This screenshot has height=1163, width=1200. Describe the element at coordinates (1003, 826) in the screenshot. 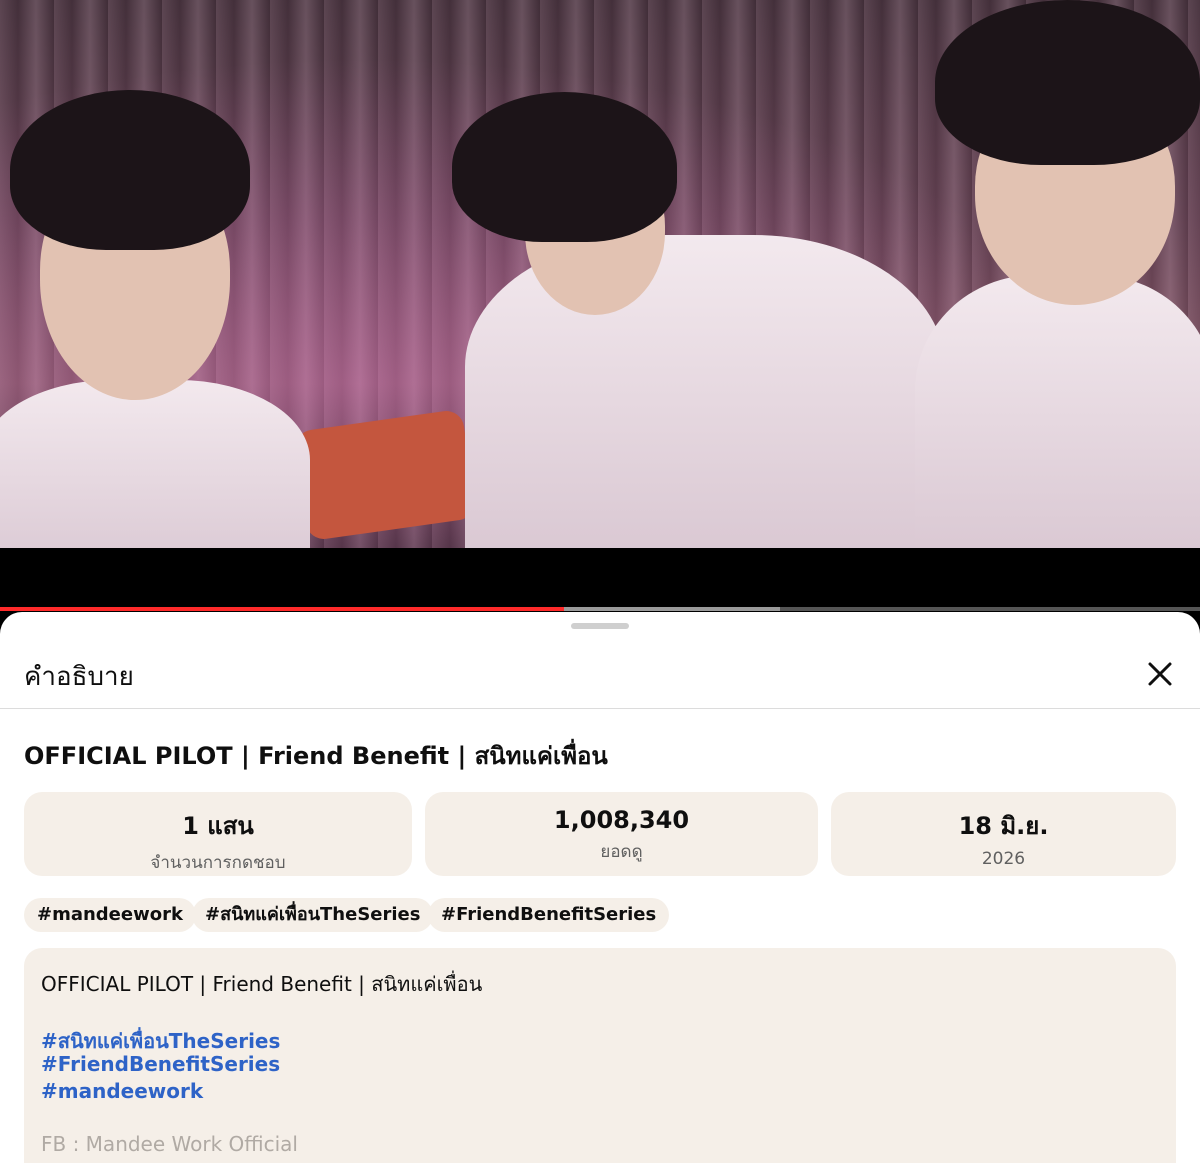

I see `date-value: 18 มิ.ย.` at that location.